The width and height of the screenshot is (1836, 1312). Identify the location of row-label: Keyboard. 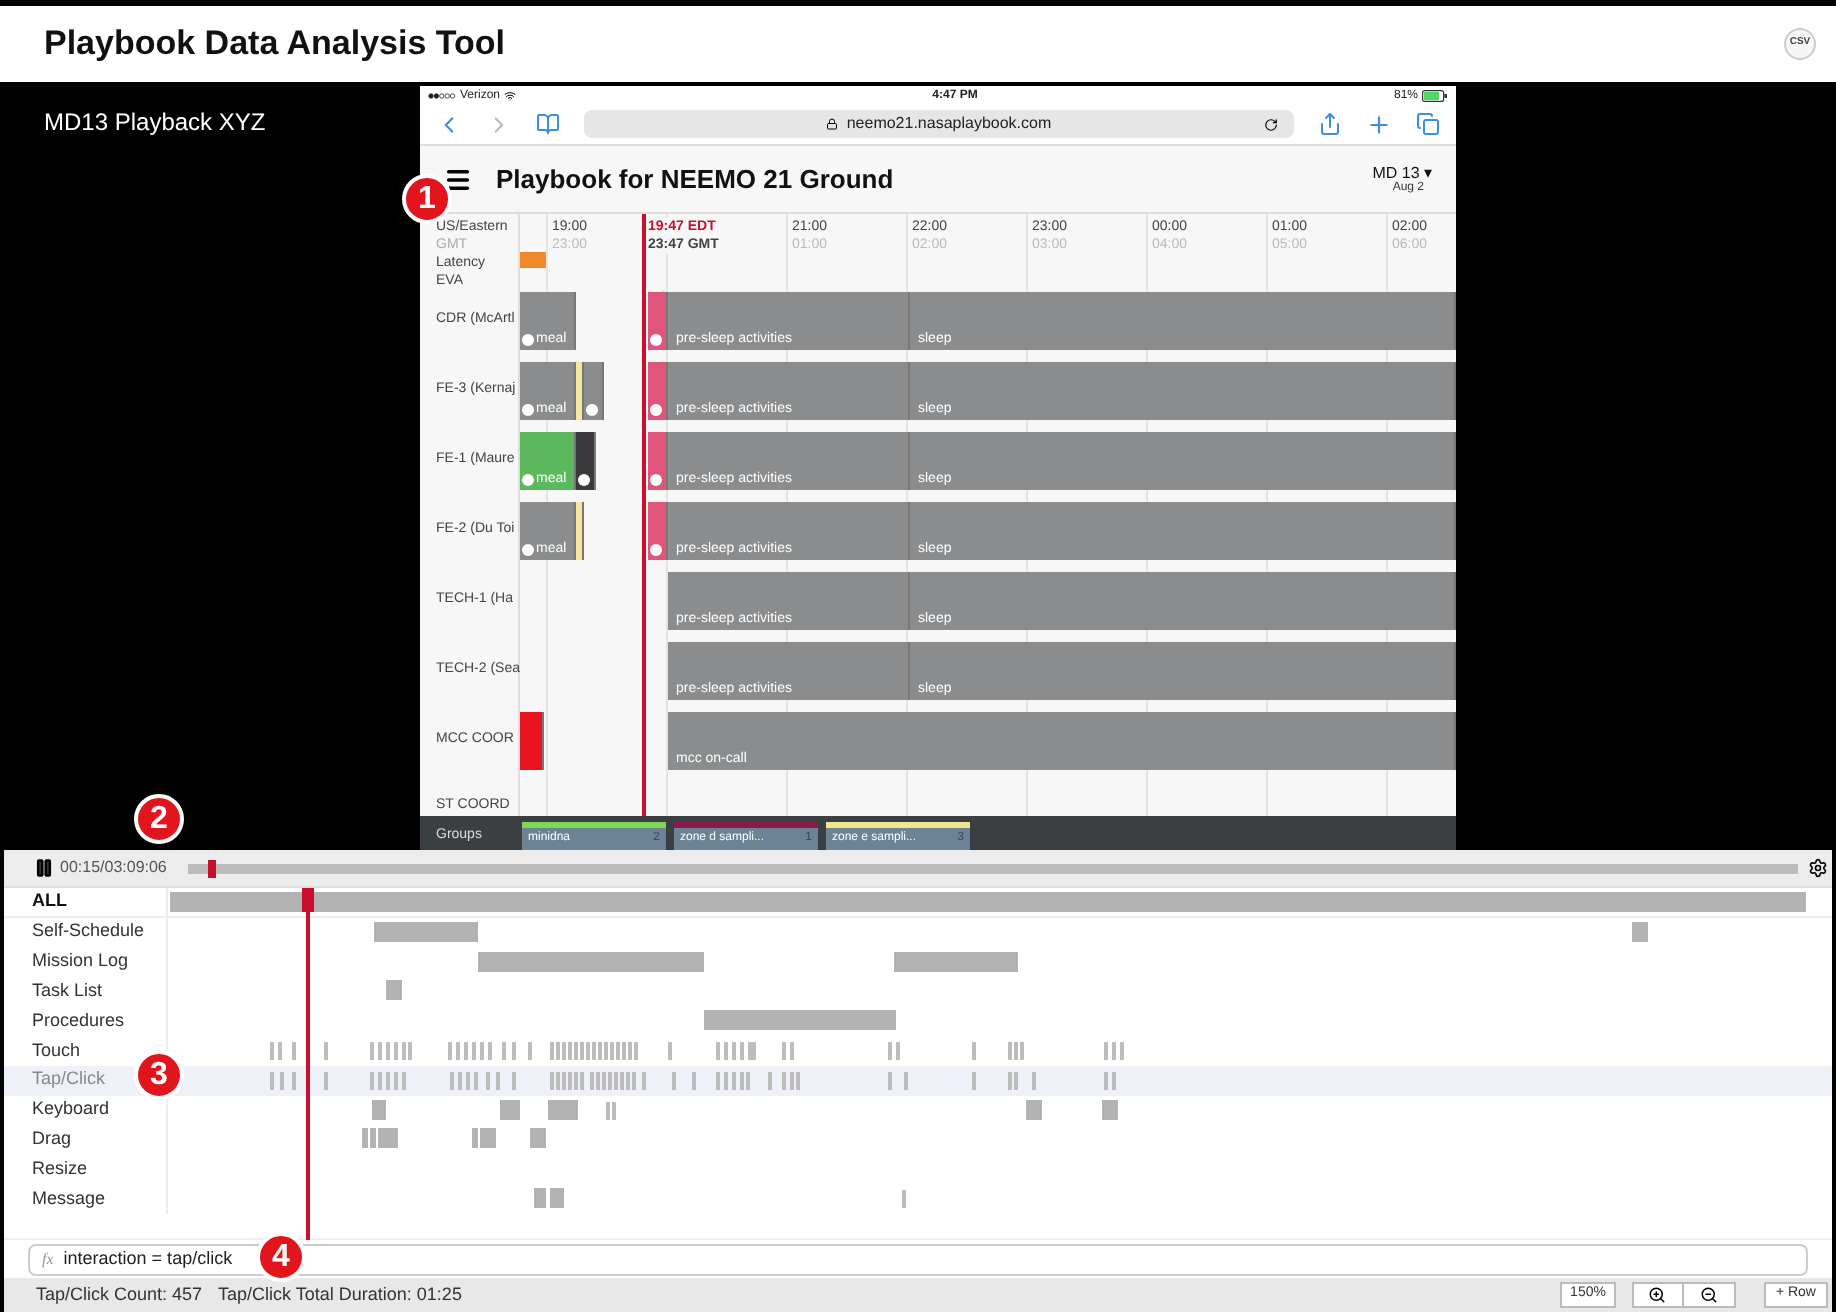
(71, 1110).